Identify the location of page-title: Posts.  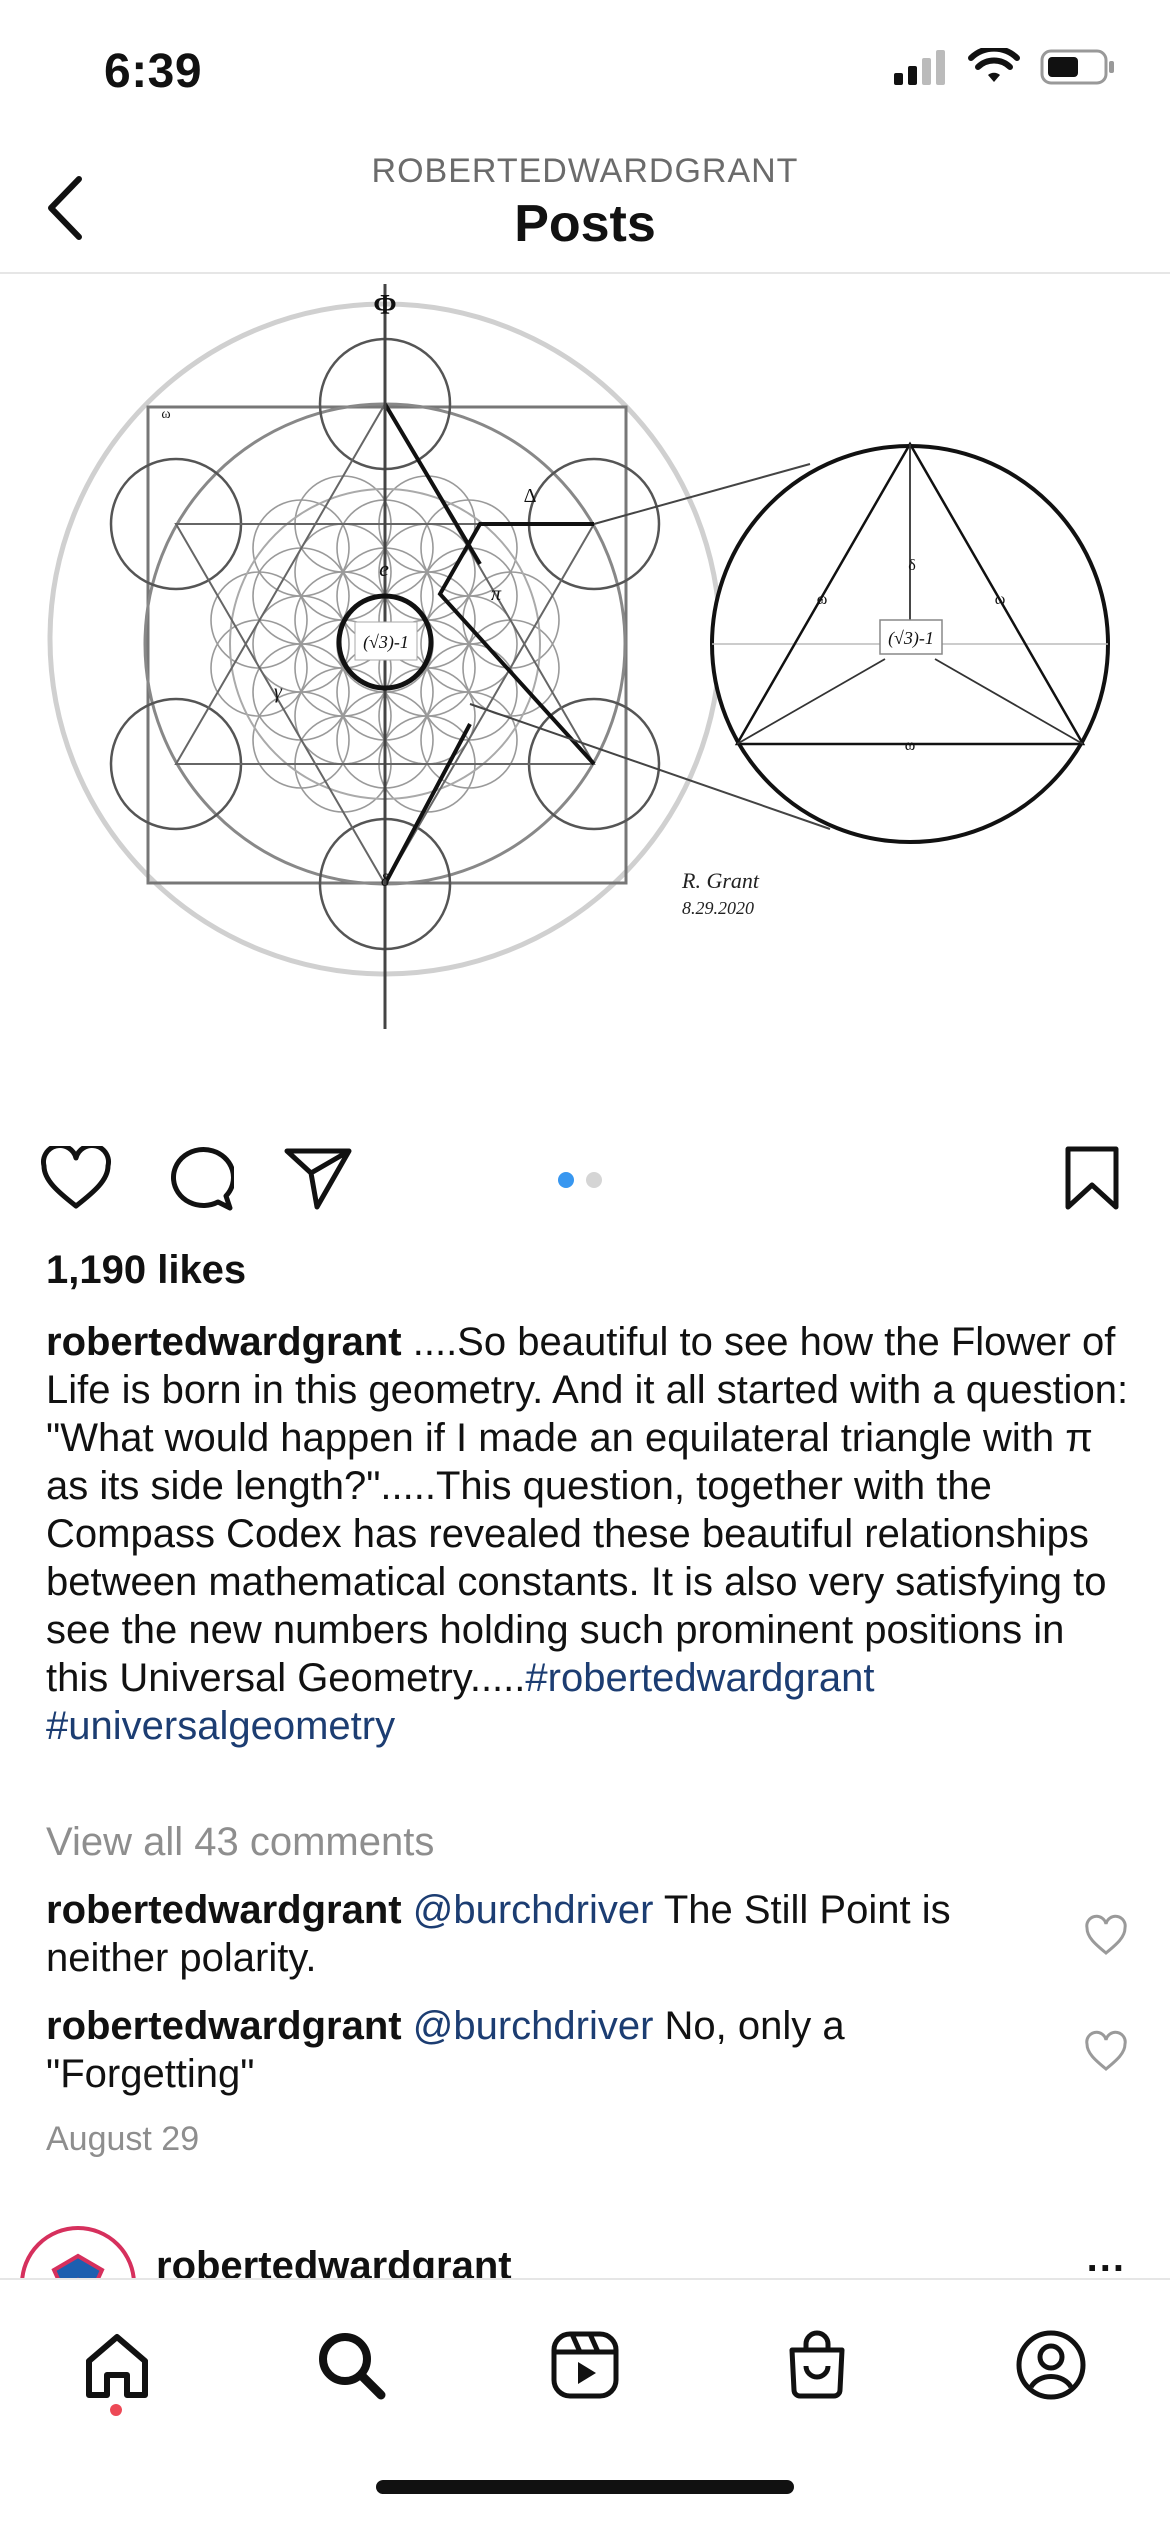
(585, 224).